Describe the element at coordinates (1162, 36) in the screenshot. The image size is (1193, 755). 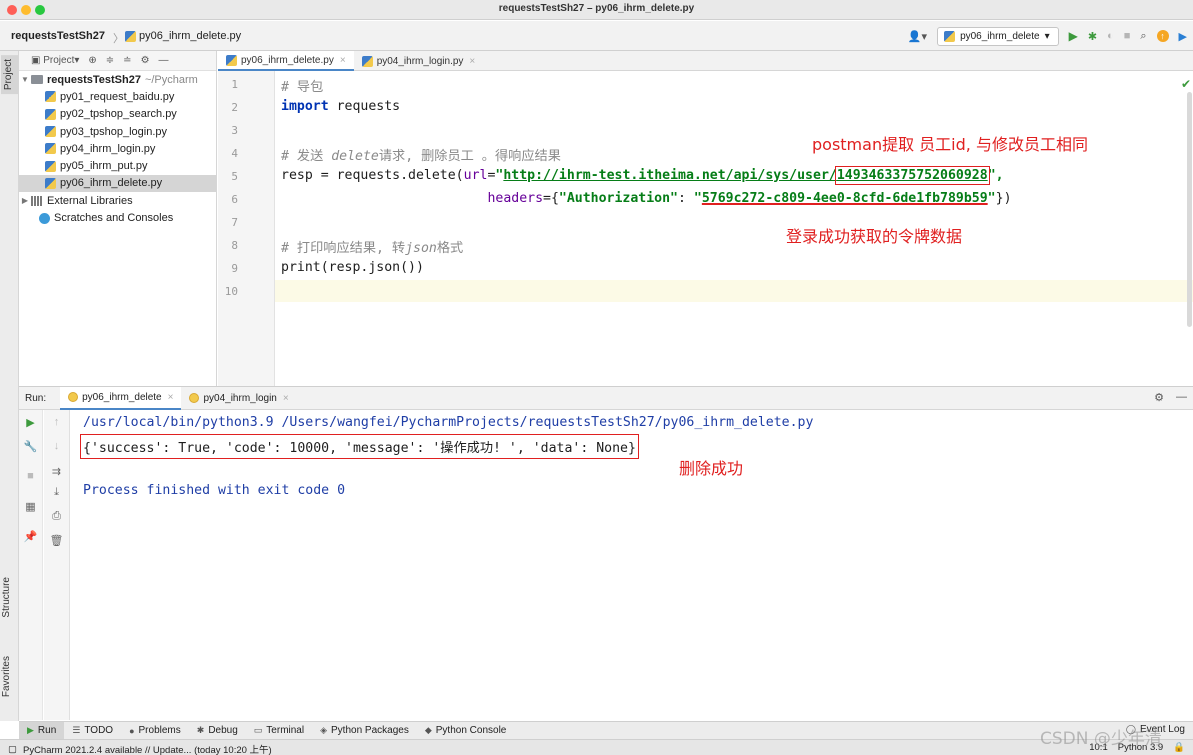
I see `update-icon: ↑` at that location.